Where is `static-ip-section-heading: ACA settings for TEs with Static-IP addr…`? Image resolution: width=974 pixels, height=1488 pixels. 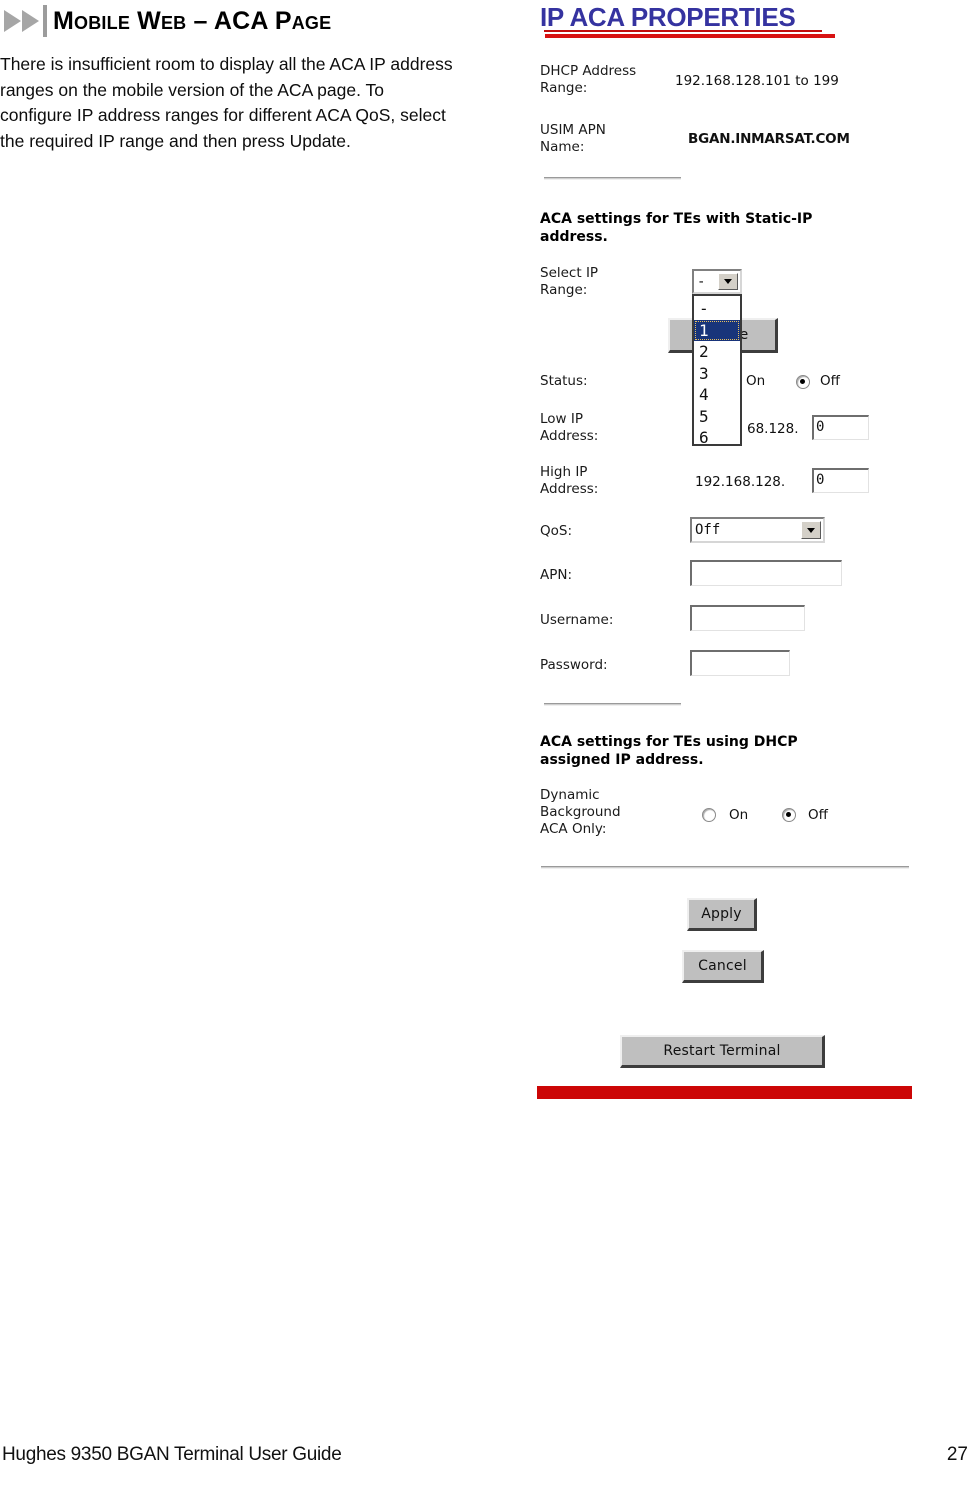
static-ip-section-heading: ACA settings for TEs with Static-IP addr… is located at coordinates (676, 228).